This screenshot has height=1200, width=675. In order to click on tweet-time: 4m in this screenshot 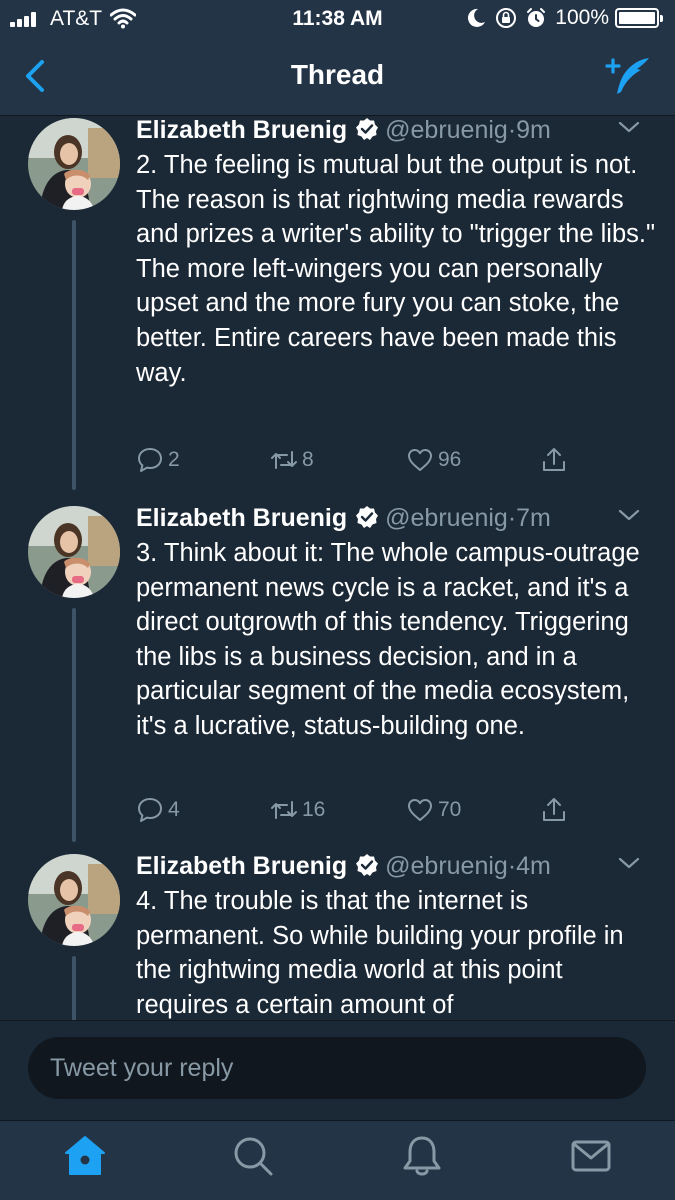, I will do `click(533, 866)`.